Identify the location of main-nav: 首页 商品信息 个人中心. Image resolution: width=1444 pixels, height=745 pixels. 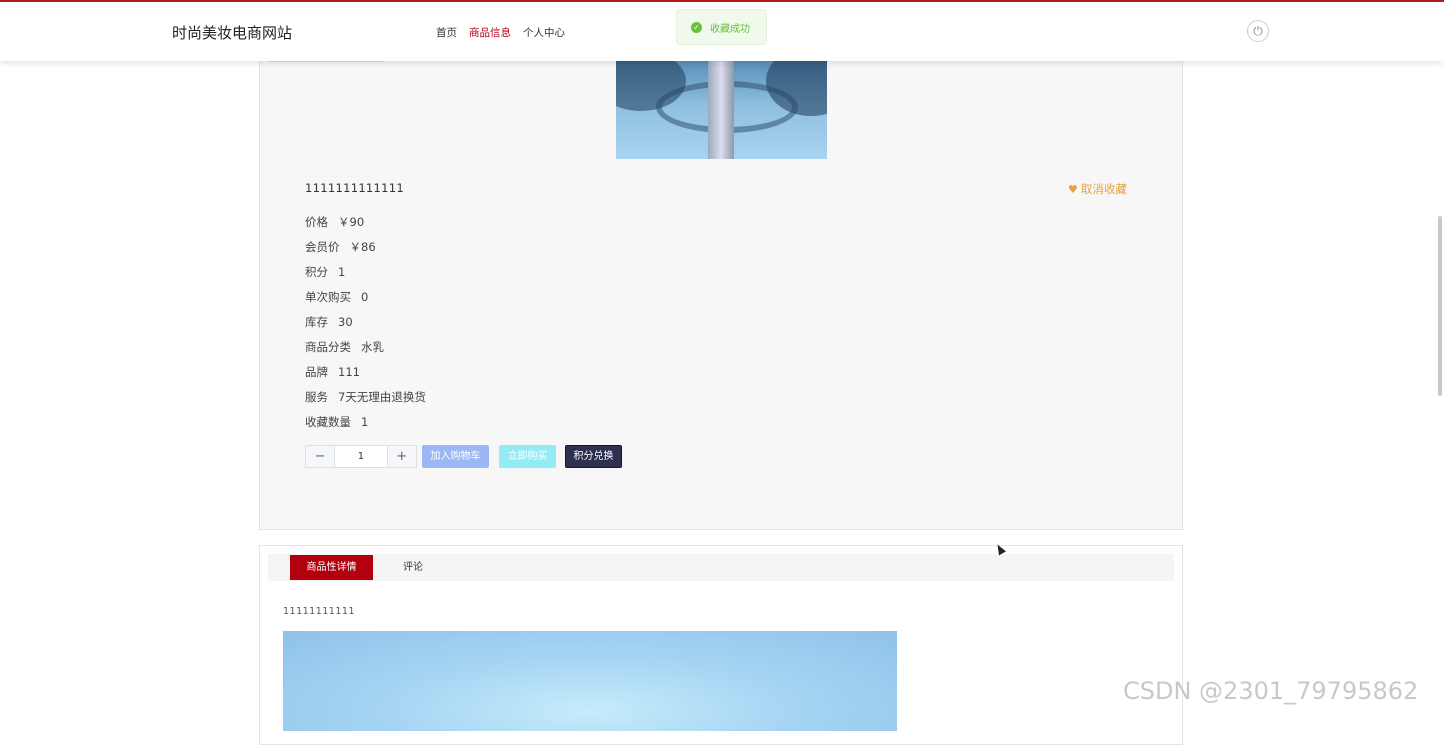
(500, 32).